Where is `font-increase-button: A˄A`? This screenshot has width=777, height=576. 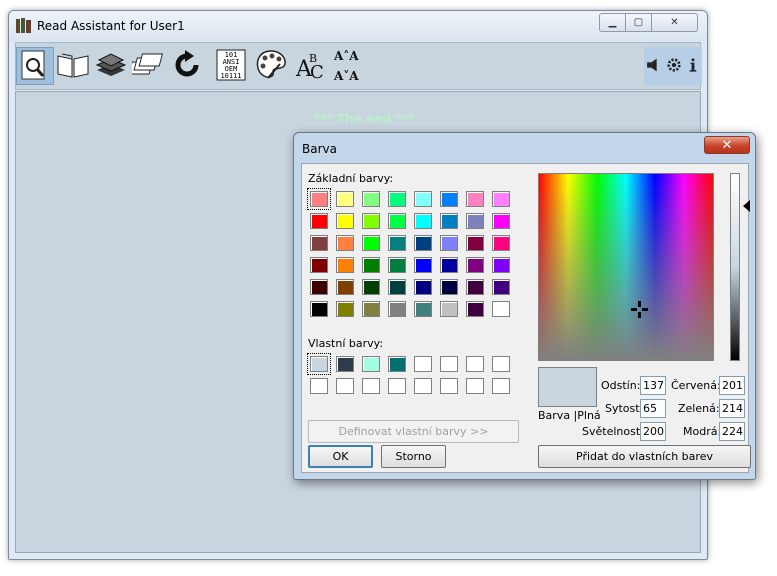 font-increase-button: A˄A is located at coordinates (346, 56).